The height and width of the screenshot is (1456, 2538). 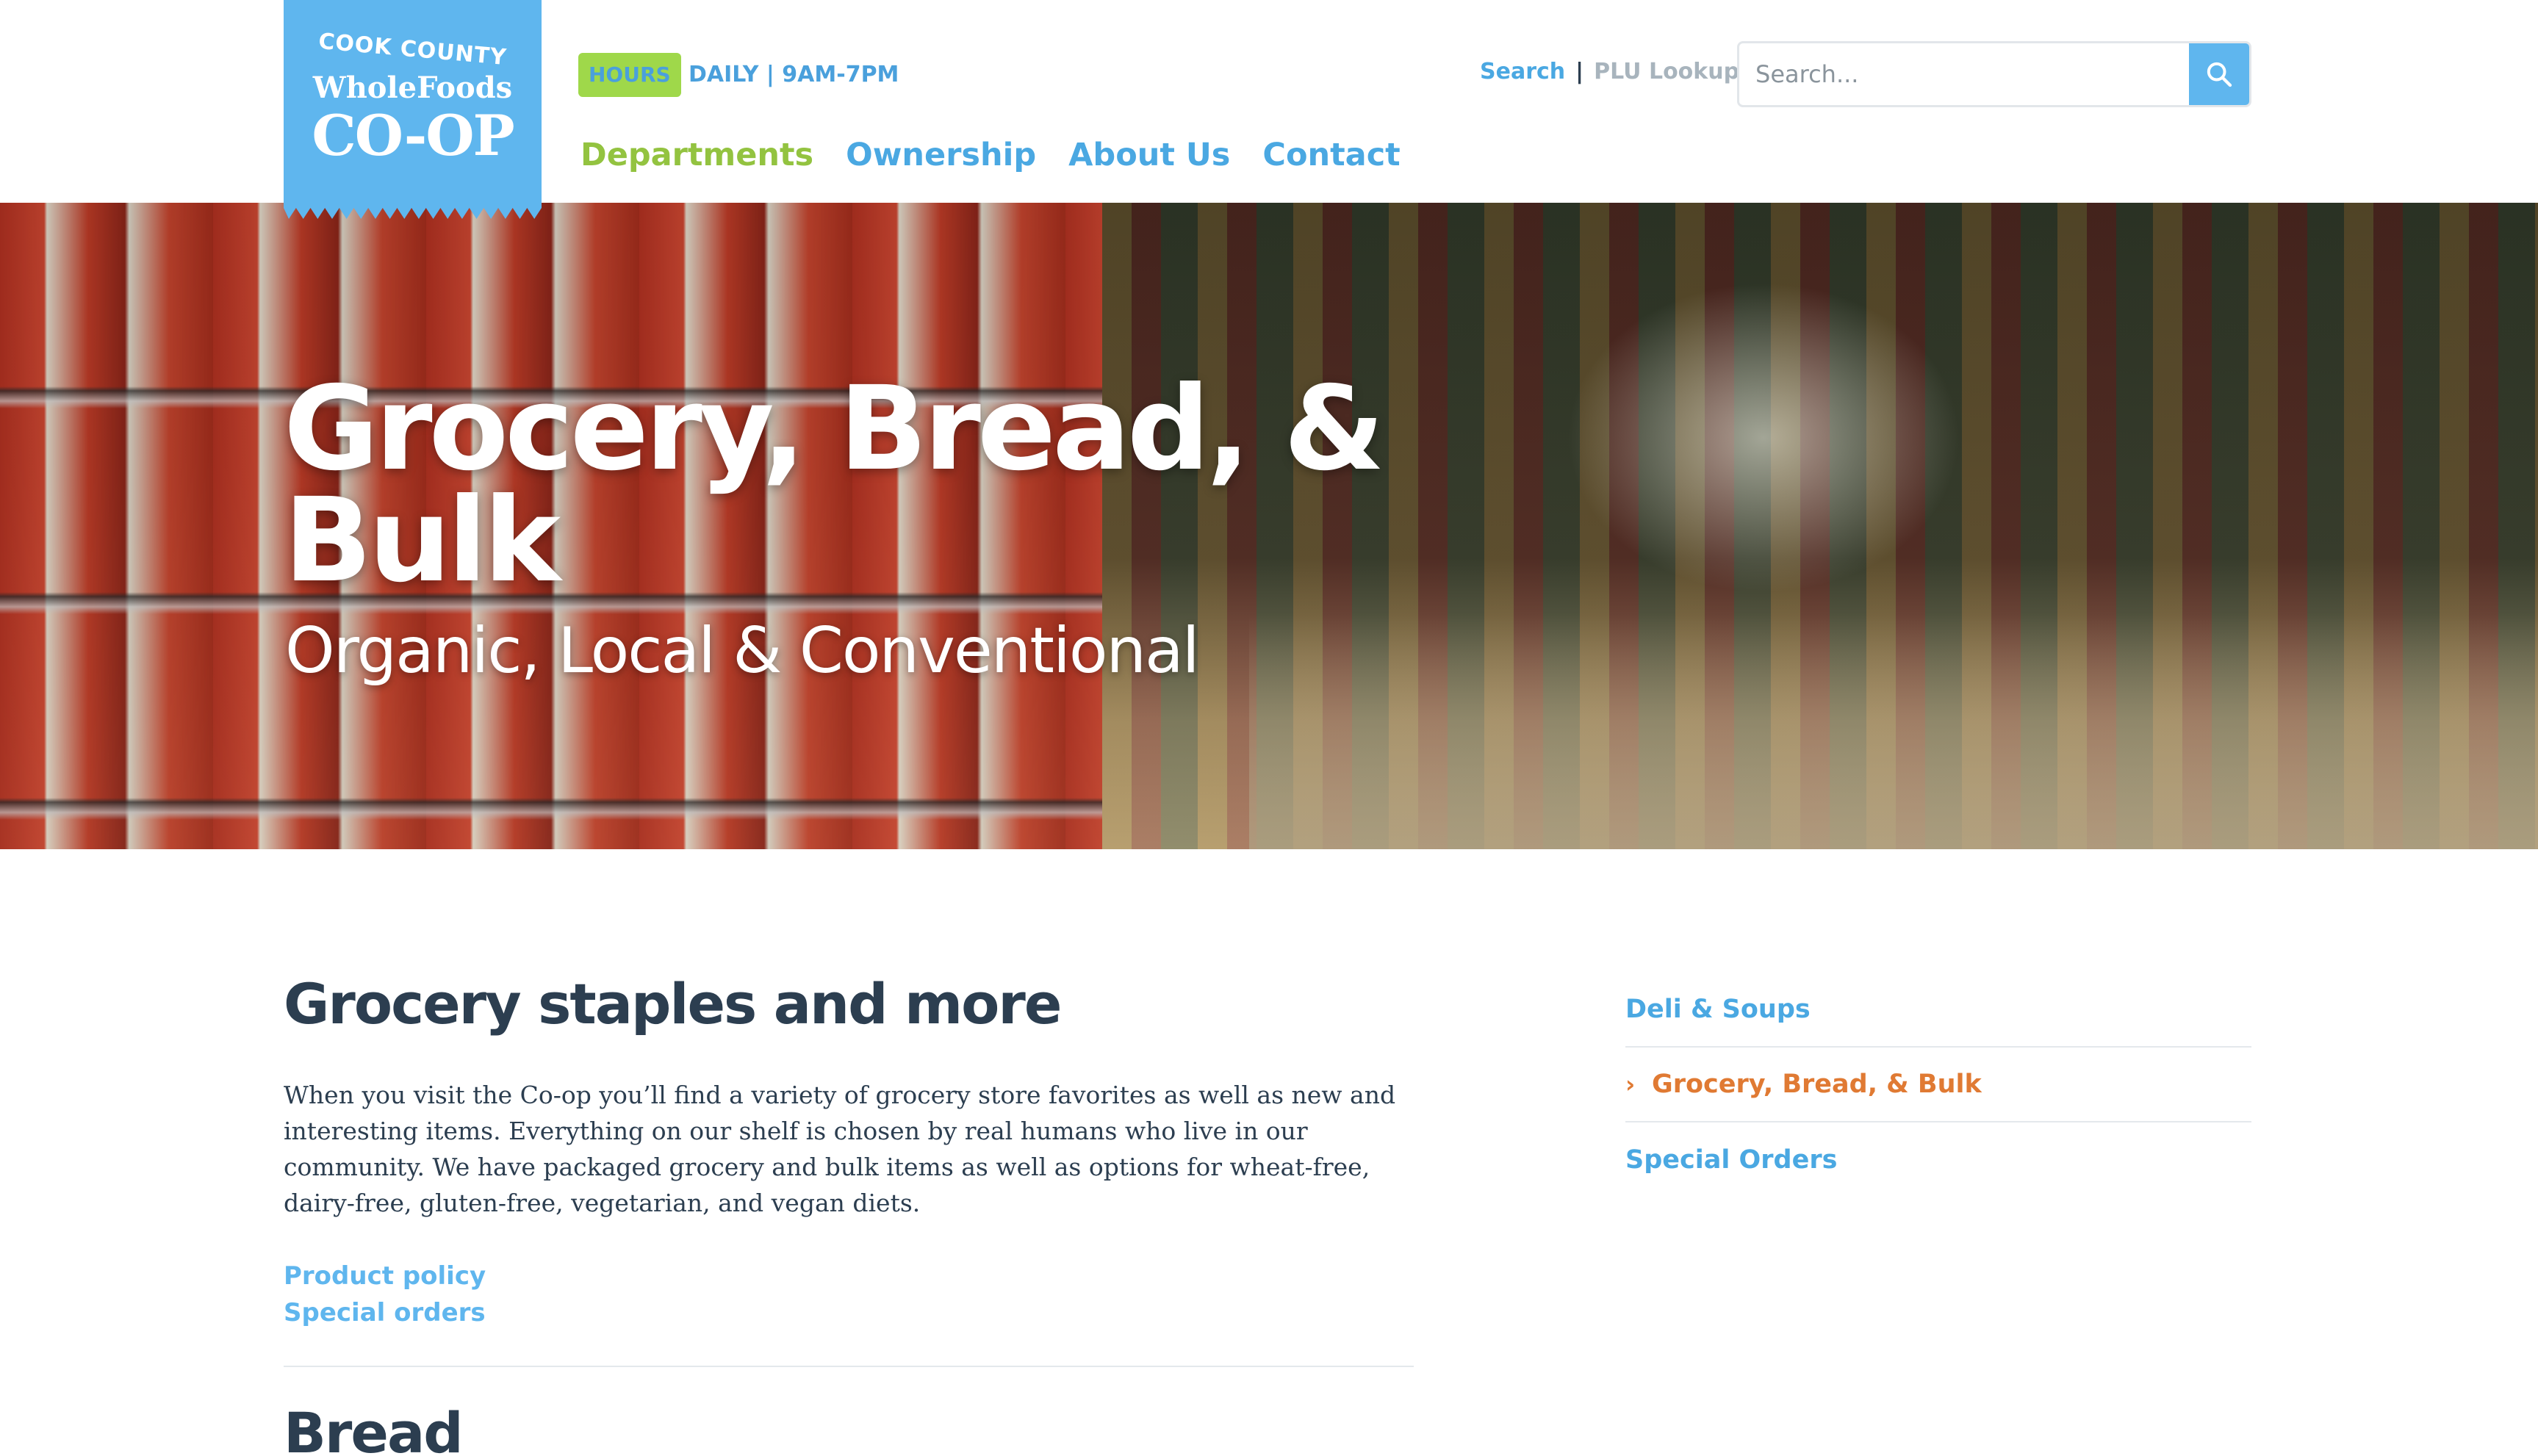 What do you see at coordinates (1630, 1084) in the screenshot?
I see `chevron-right-icon: ›` at bounding box center [1630, 1084].